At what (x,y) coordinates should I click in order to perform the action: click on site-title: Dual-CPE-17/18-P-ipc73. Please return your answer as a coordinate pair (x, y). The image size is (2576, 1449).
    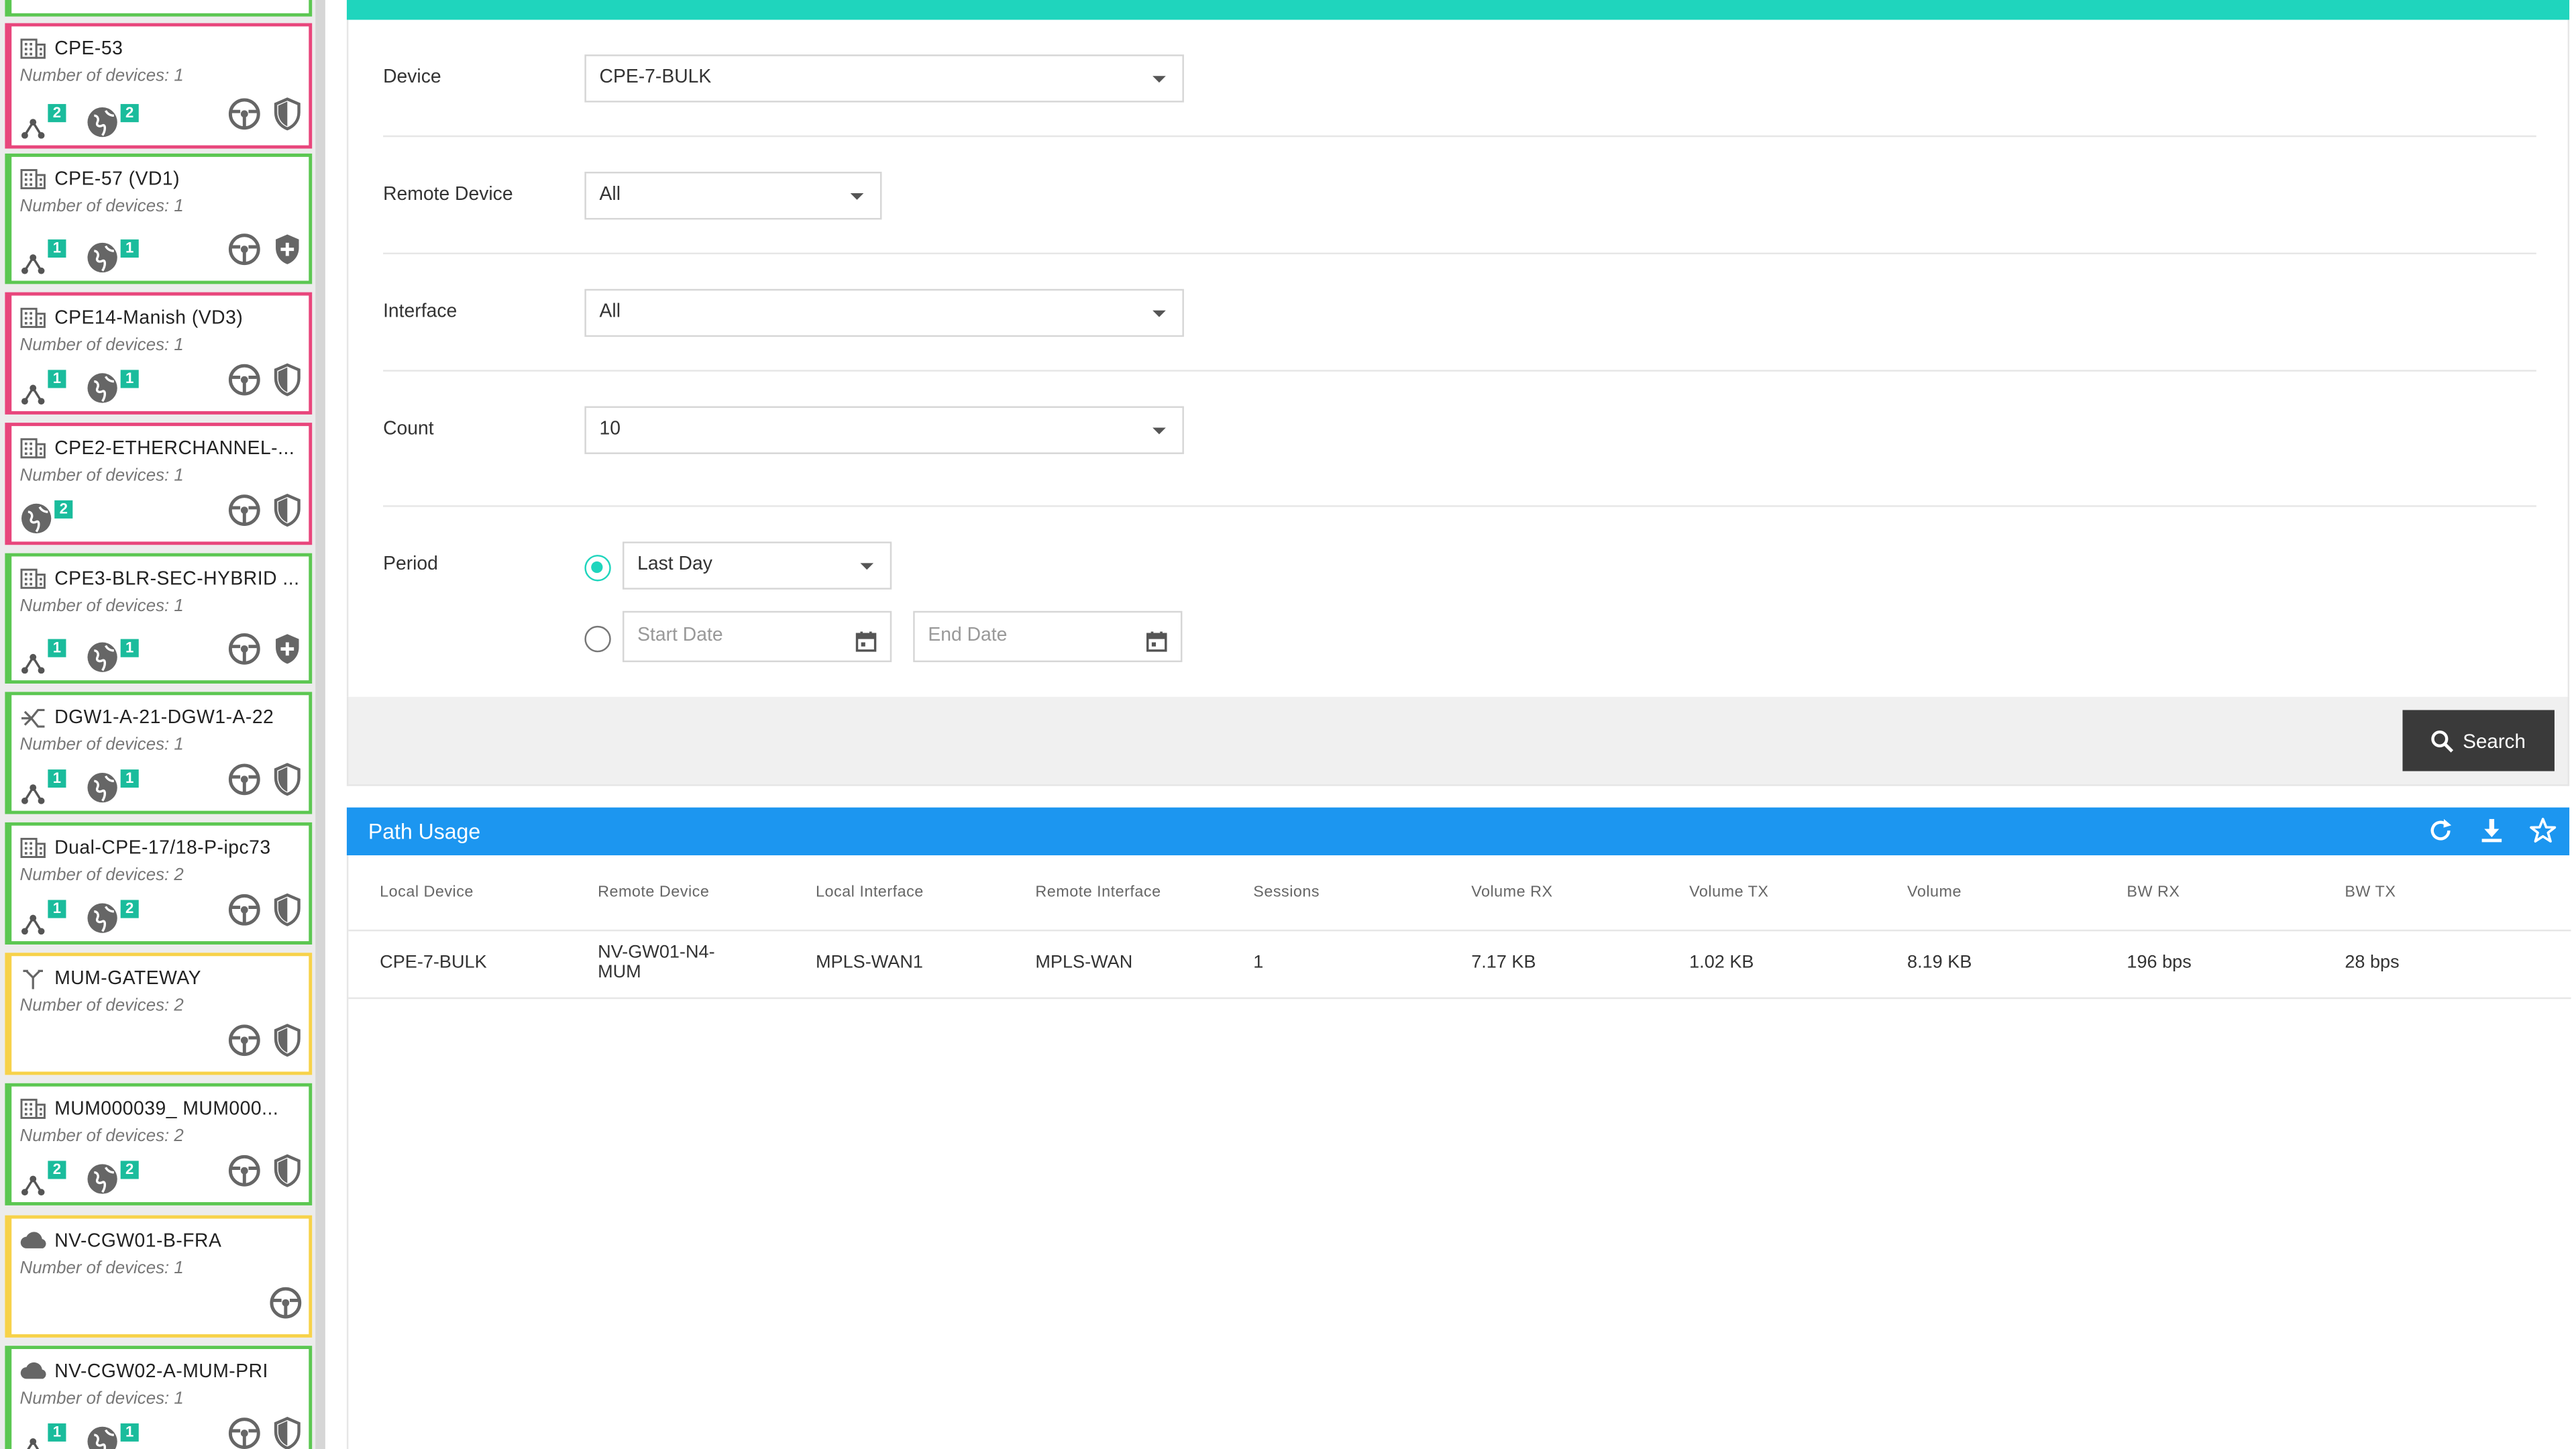
    Looking at the image, I should click on (145, 848).